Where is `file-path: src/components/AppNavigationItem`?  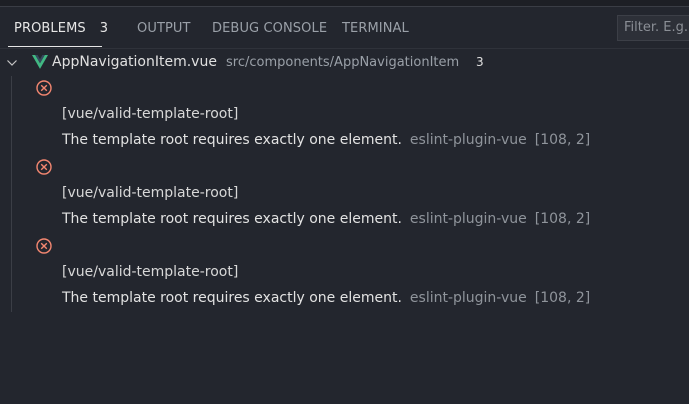 file-path: src/components/AppNavigationItem is located at coordinates (343, 62).